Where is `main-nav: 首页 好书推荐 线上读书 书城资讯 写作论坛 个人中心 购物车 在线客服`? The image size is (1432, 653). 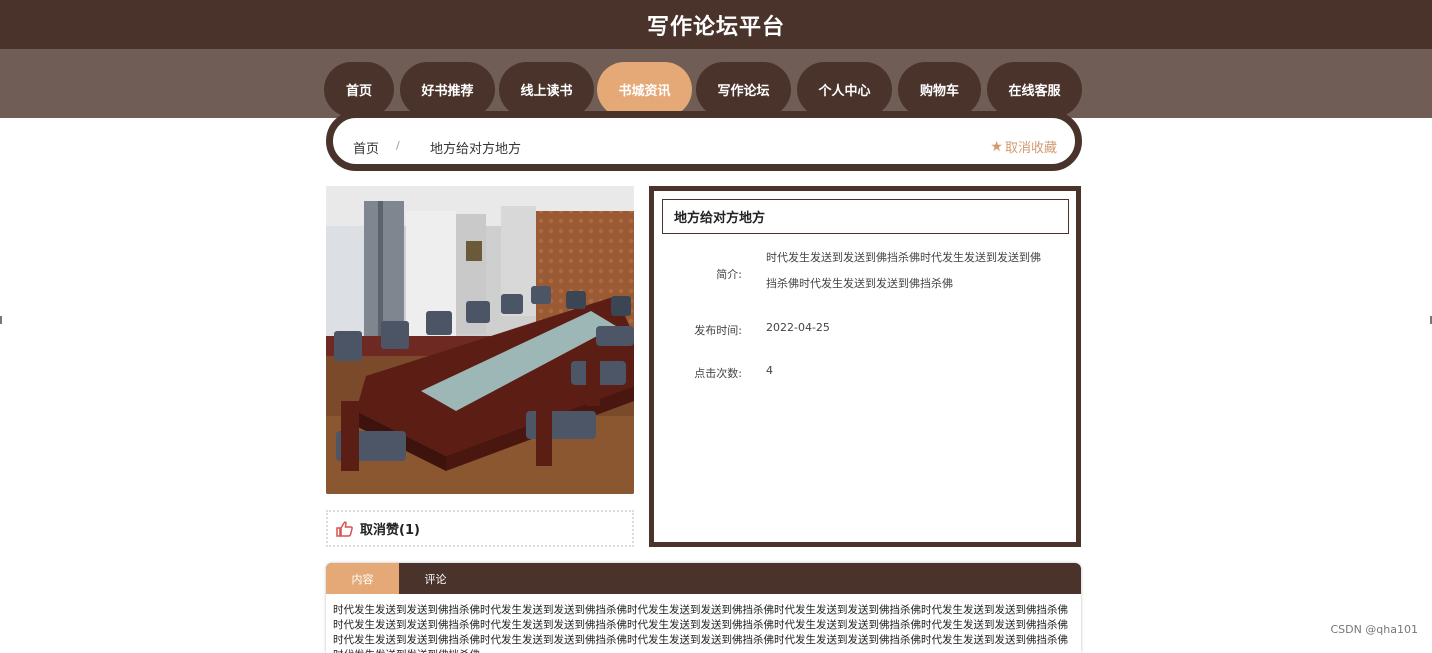
main-nav: 首页 好书推荐 线上读书 书城资讯 写作论坛 个人中心 购物车 在线客服 is located at coordinates (716, 83).